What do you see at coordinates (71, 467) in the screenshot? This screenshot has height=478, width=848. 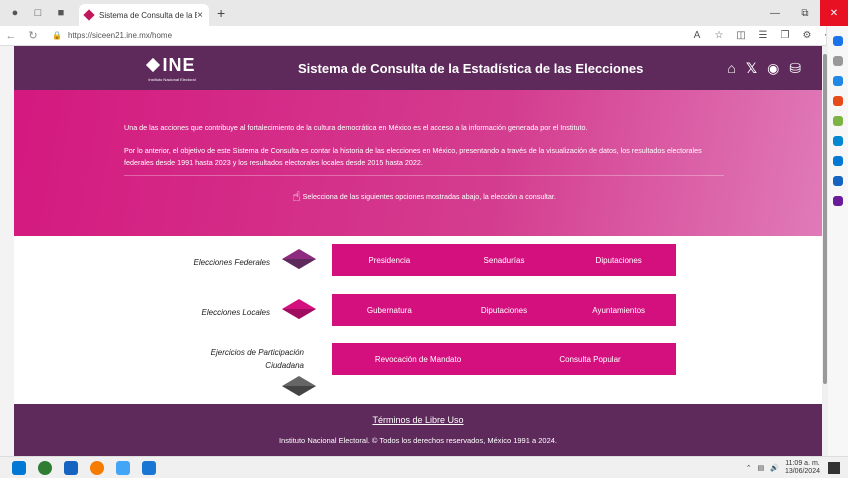 I see `file-explorer-icon` at bounding box center [71, 467].